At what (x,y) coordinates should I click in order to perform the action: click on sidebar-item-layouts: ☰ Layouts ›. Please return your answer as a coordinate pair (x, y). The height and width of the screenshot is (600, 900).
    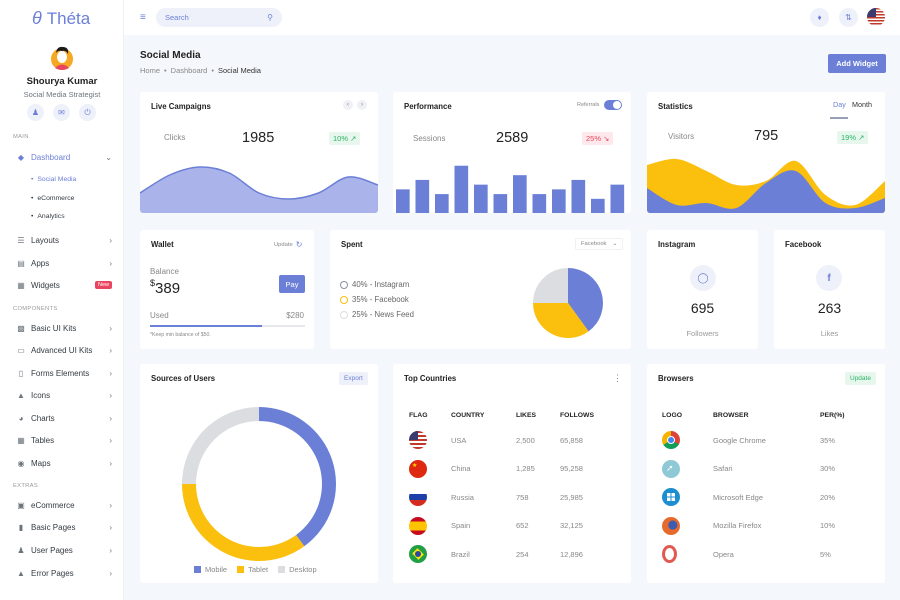
    Looking at the image, I should click on (64, 240).